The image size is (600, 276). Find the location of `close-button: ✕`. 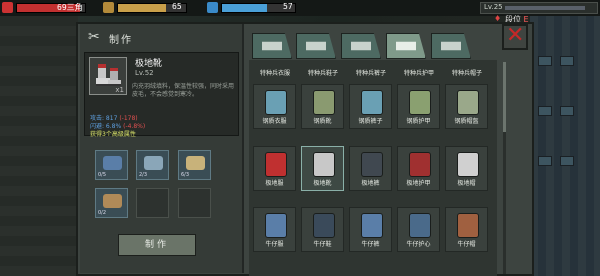

close-button: ✕ is located at coordinates (515, 36).